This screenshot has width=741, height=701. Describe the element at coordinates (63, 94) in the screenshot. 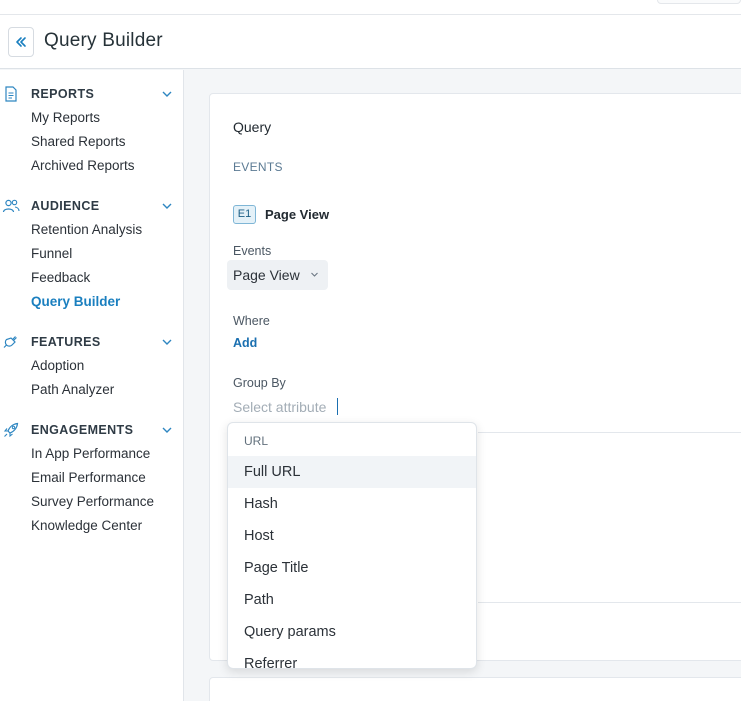

I see `sidebar-section-title: REPORTS` at that location.